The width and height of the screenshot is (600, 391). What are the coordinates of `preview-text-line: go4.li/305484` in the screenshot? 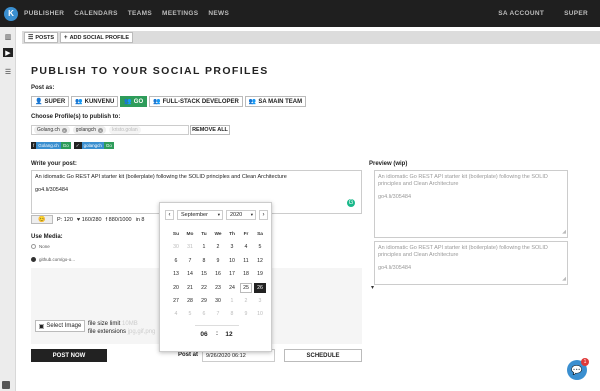 It's located at (395, 268).